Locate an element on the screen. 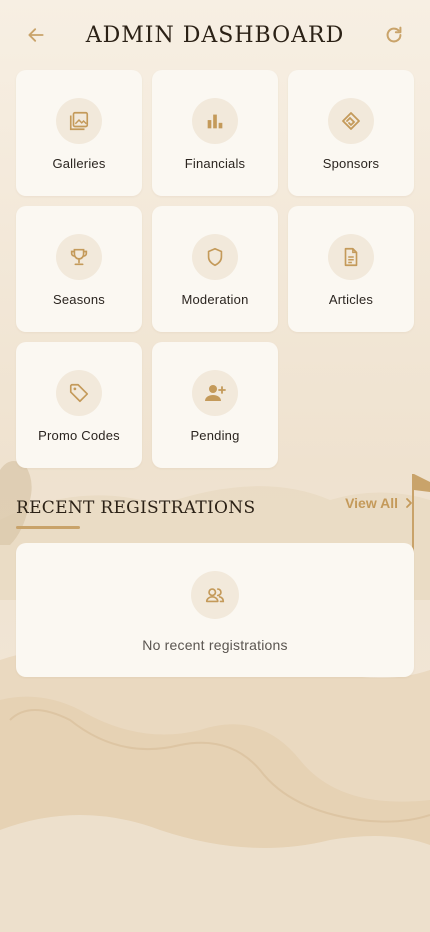 This screenshot has height=932, width=430. tag-icon is located at coordinates (79, 393).